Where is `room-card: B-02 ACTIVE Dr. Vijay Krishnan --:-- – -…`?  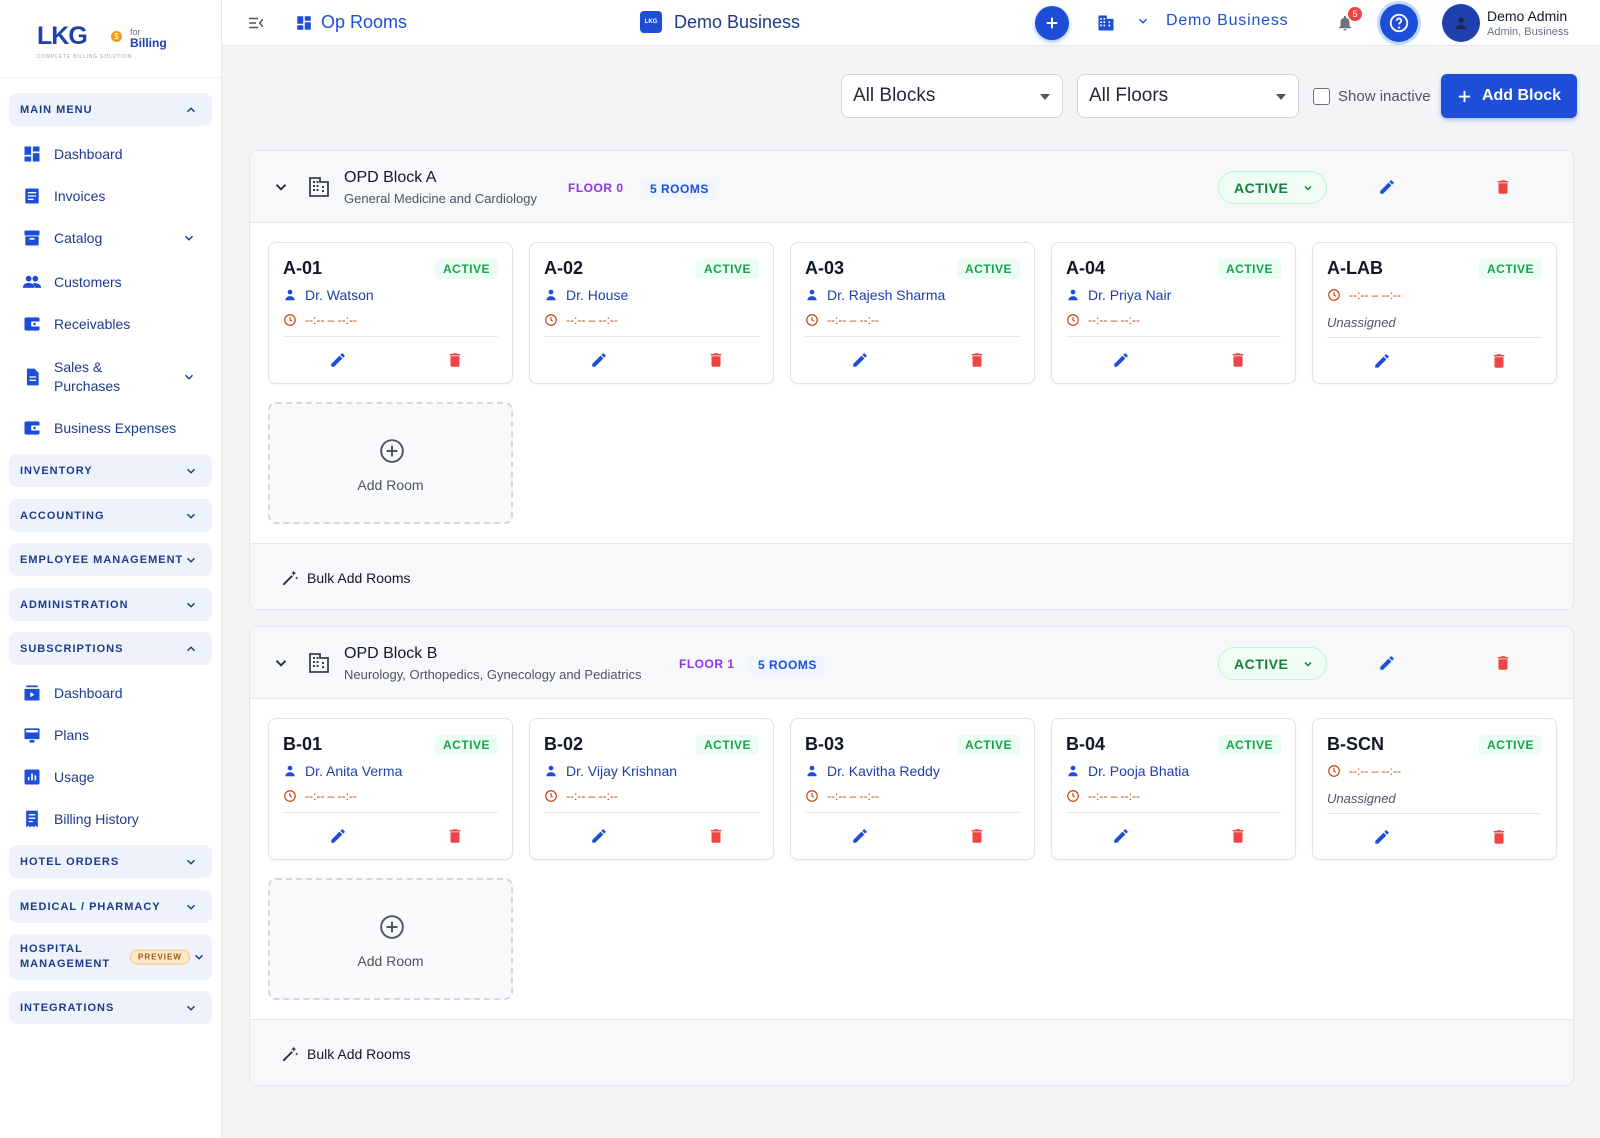
room-card: B-02 ACTIVE Dr. Vijay Krishnan --:-- – -… is located at coordinates (651, 789).